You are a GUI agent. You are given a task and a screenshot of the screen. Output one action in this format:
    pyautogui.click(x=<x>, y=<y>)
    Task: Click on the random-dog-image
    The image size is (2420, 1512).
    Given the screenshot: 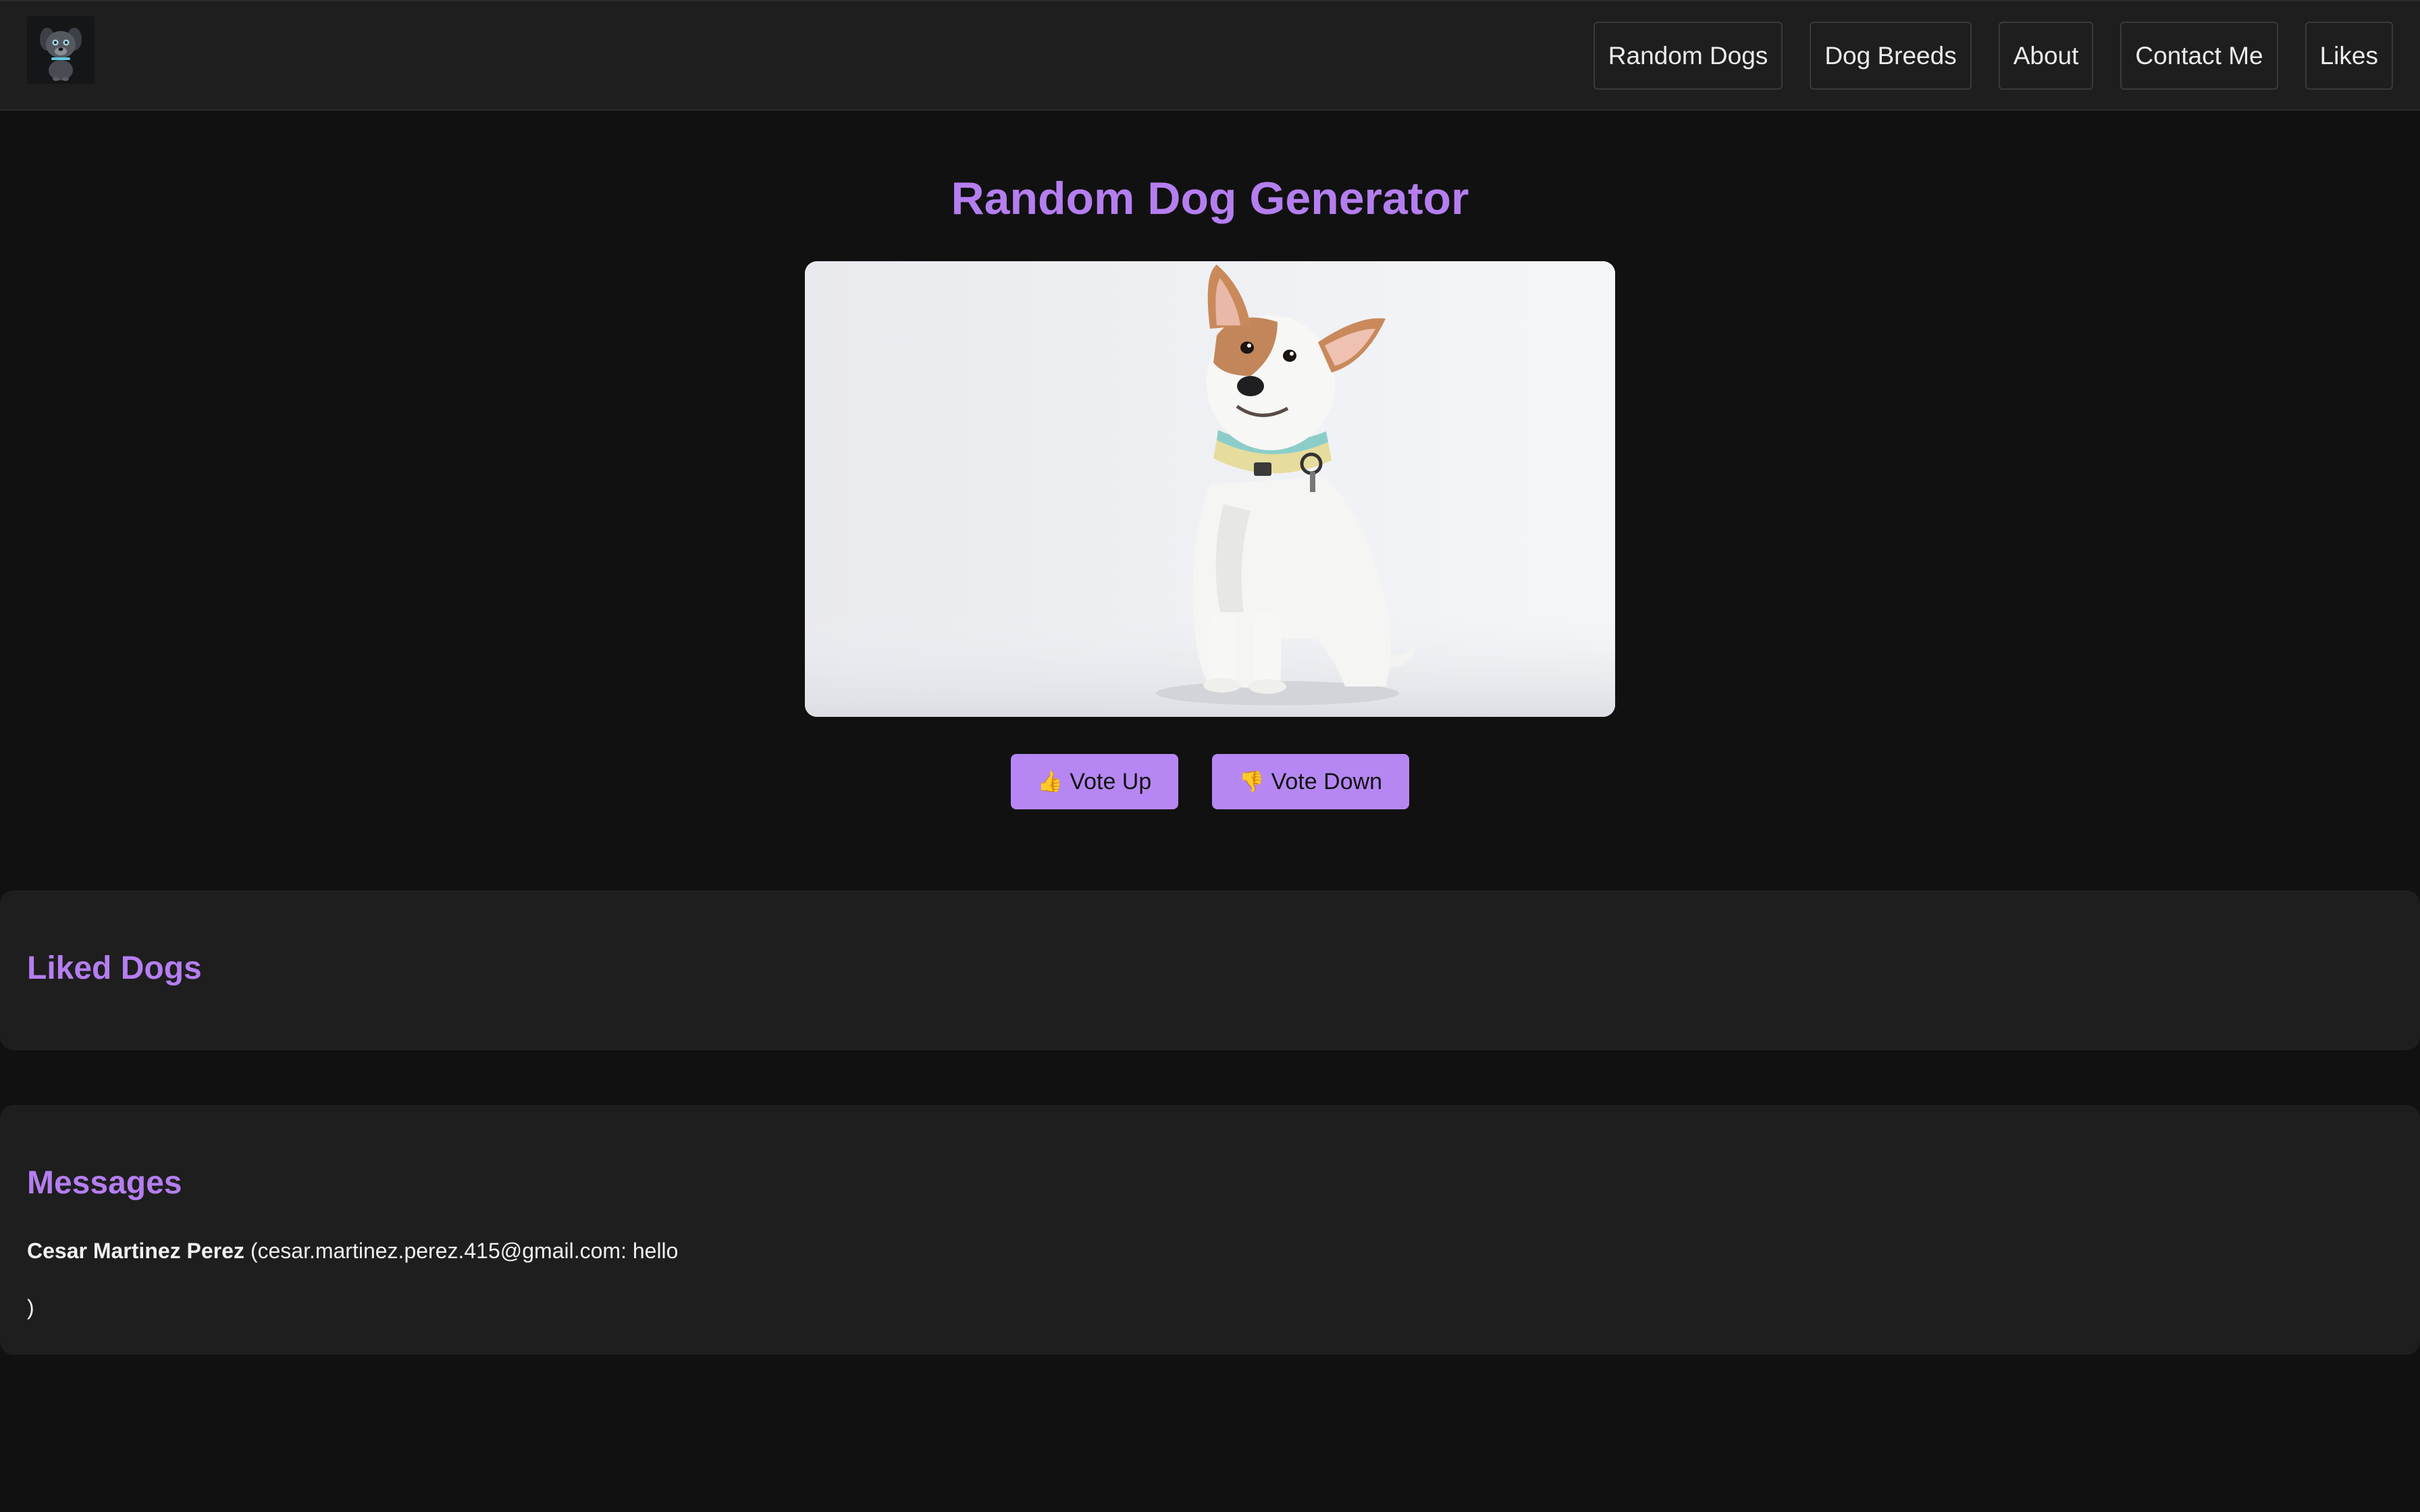 What is the action you would take?
    pyautogui.click(x=1210, y=489)
    